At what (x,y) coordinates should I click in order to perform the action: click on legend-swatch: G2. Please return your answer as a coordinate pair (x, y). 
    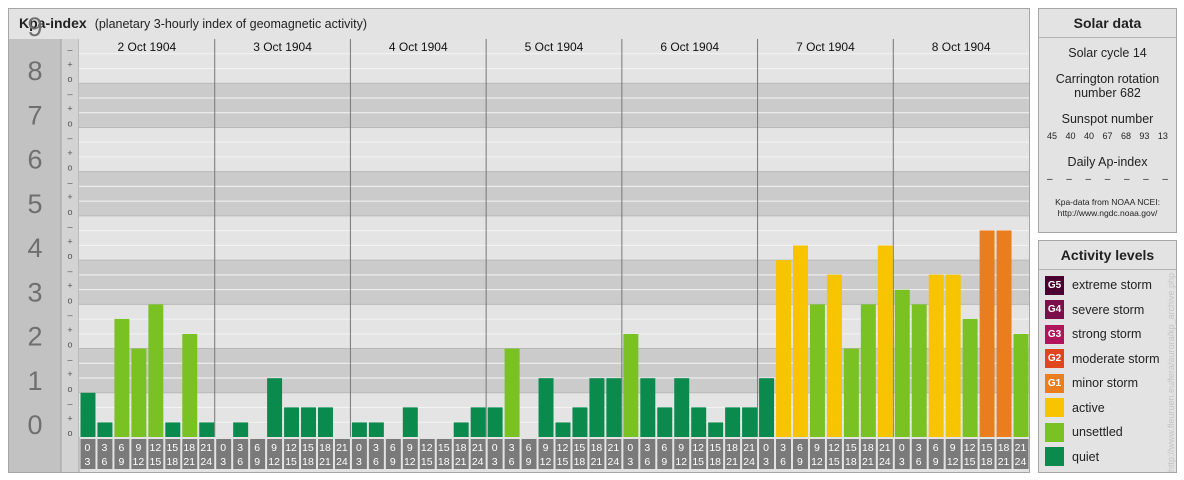
    Looking at the image, I should click on (1054, 359).